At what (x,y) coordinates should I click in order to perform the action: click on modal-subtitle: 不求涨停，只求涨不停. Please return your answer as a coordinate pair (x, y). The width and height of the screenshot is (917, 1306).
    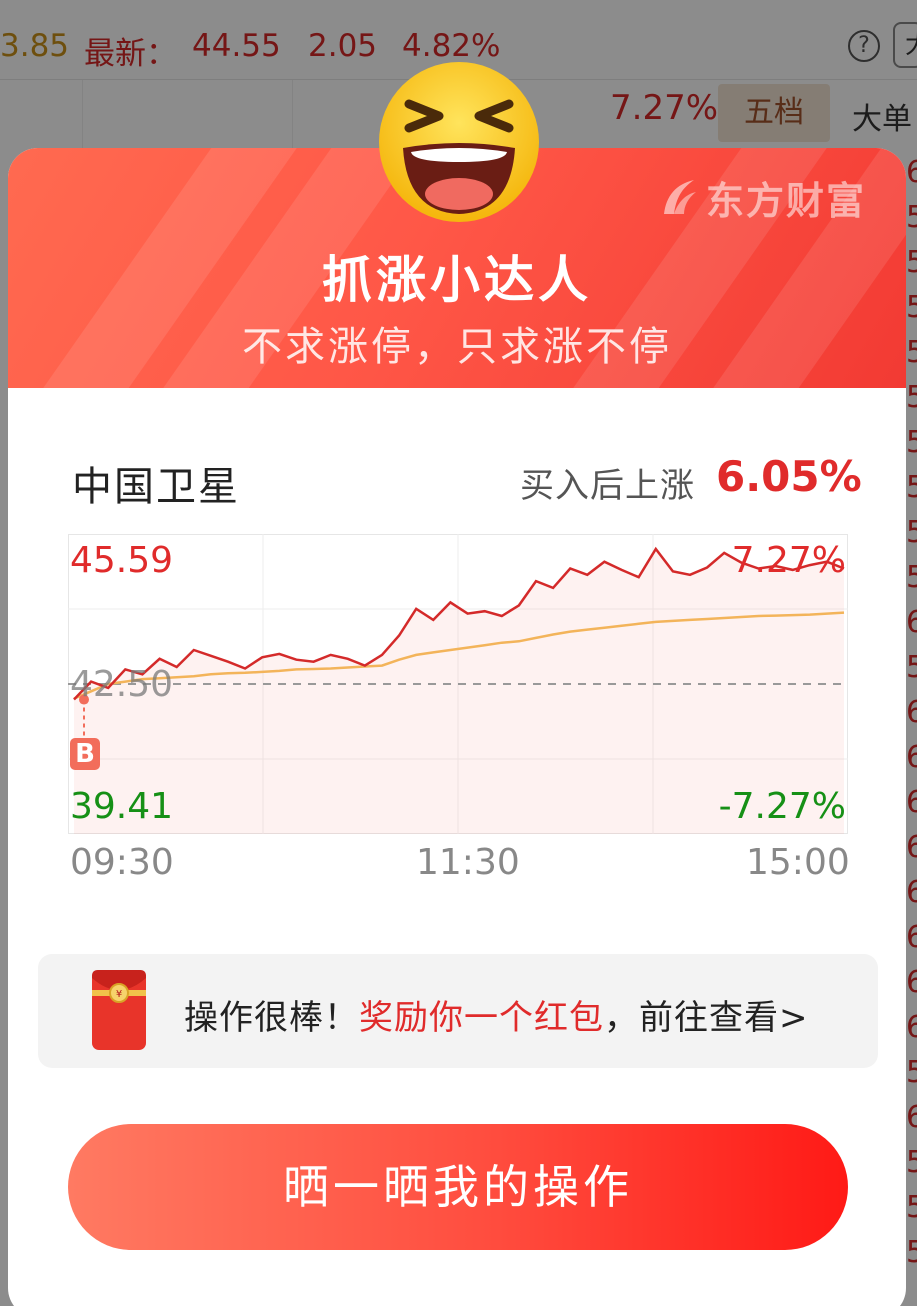
    Looking at the image, I should click on (457, 347).